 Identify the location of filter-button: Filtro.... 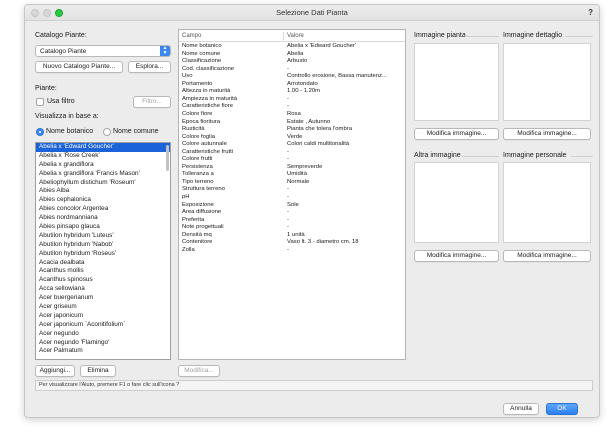
(152, 102).